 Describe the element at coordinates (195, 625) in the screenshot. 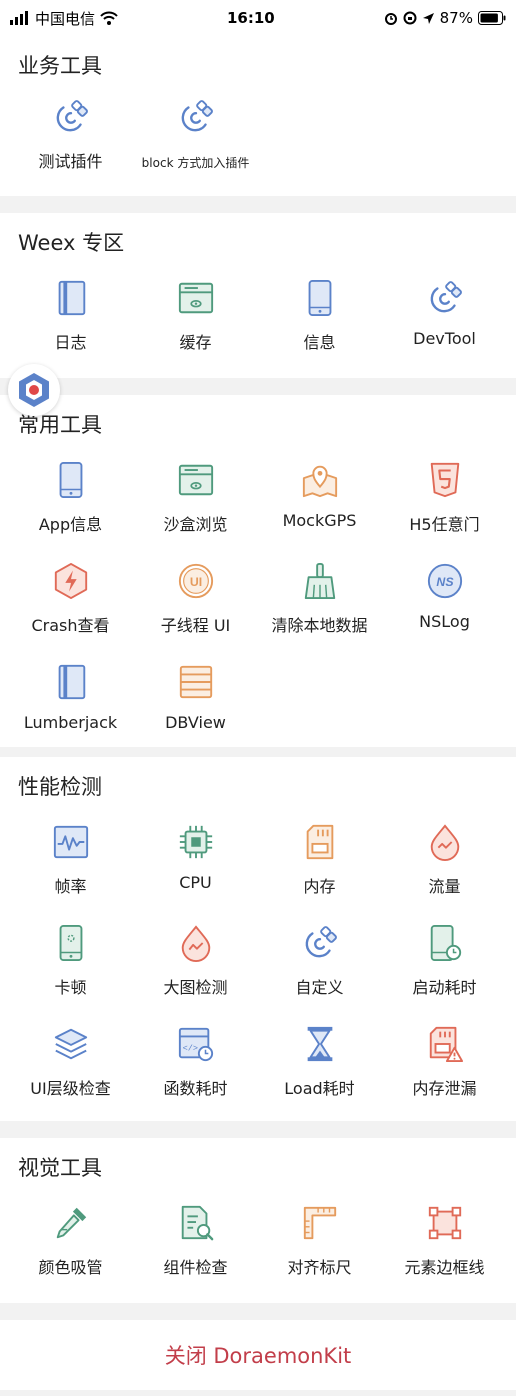

I see `tool-label: 子线程 UI` at that location.